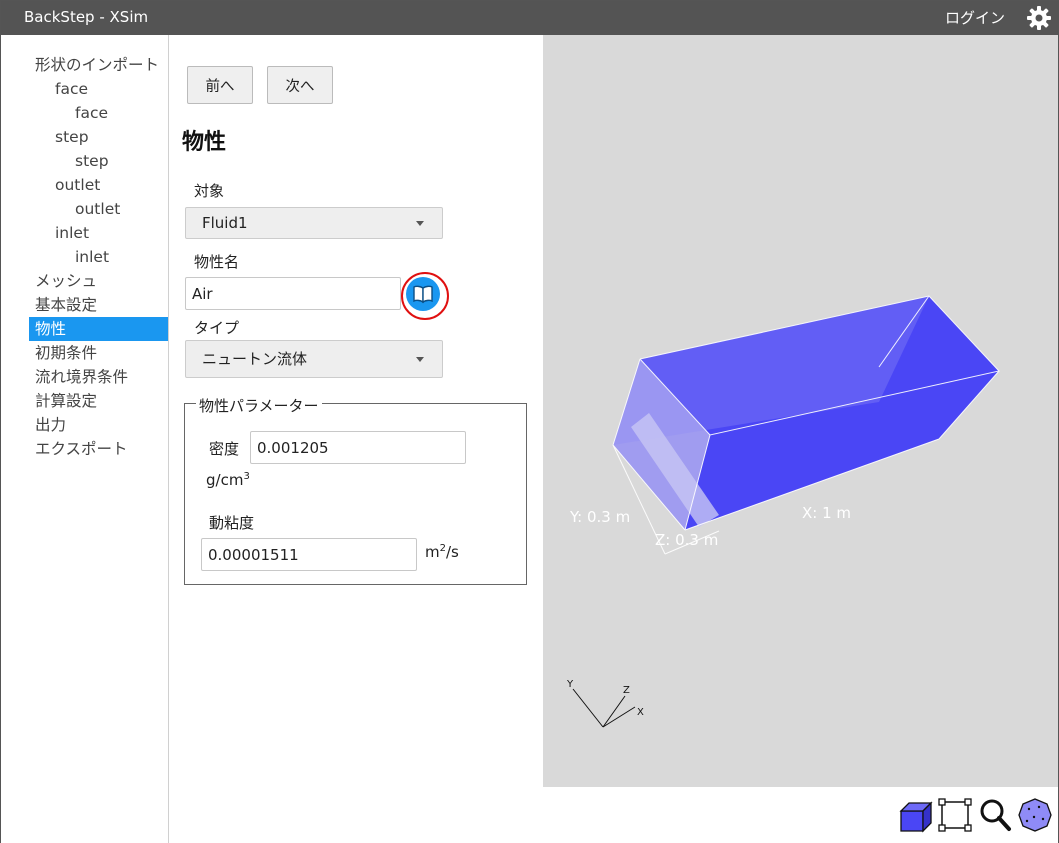 This screenshot has height=843, width=1059. I want to click on sidebar-item: 流れ境界条件, so click(98, 377).